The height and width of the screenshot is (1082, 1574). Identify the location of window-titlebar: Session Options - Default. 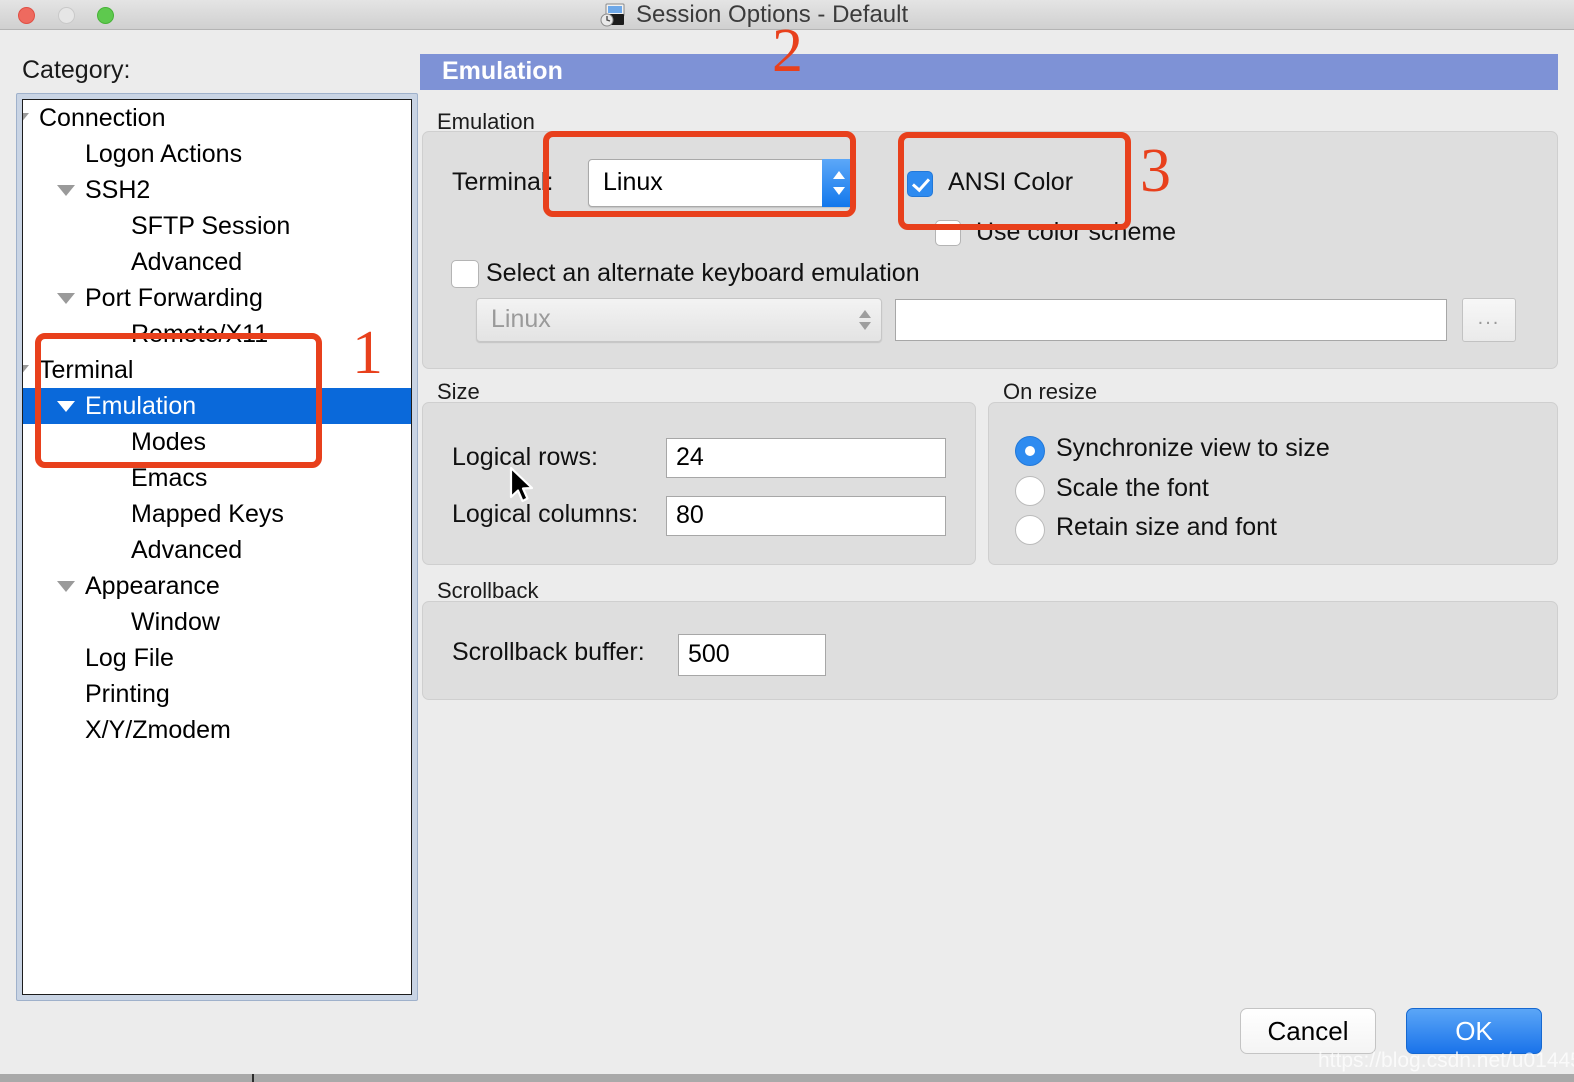
(787, 15).